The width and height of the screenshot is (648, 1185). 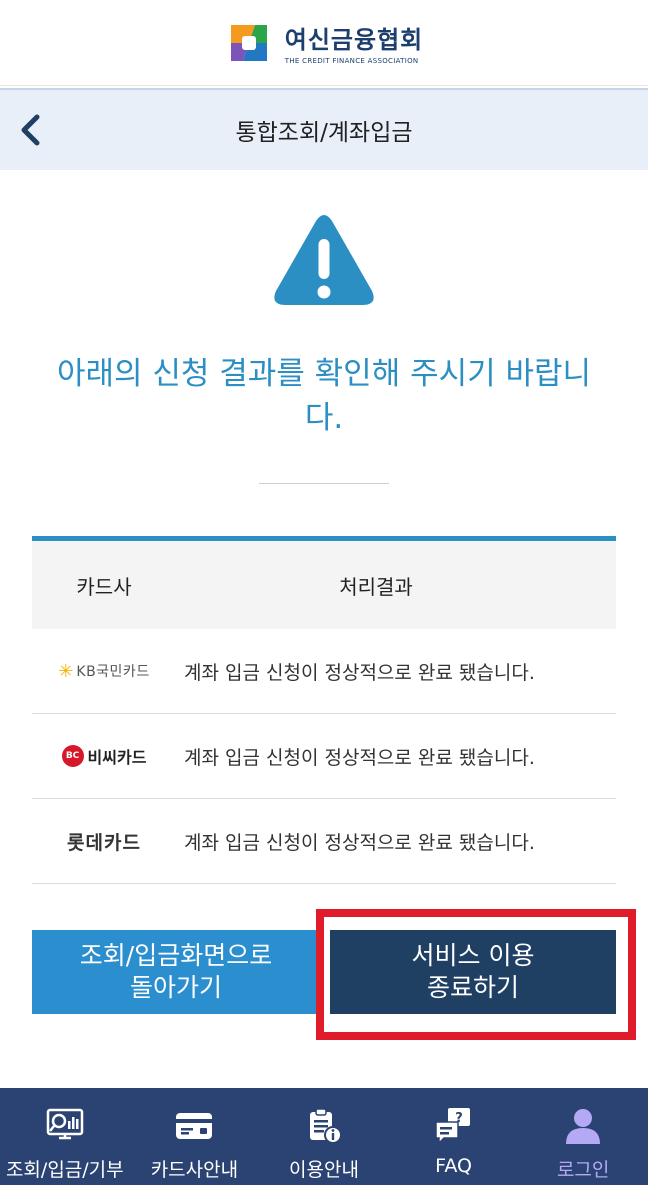 What do you see at coordinates (324, 260) in the screenshot?
I see `warning-icon` at bounding box center [324, 260].